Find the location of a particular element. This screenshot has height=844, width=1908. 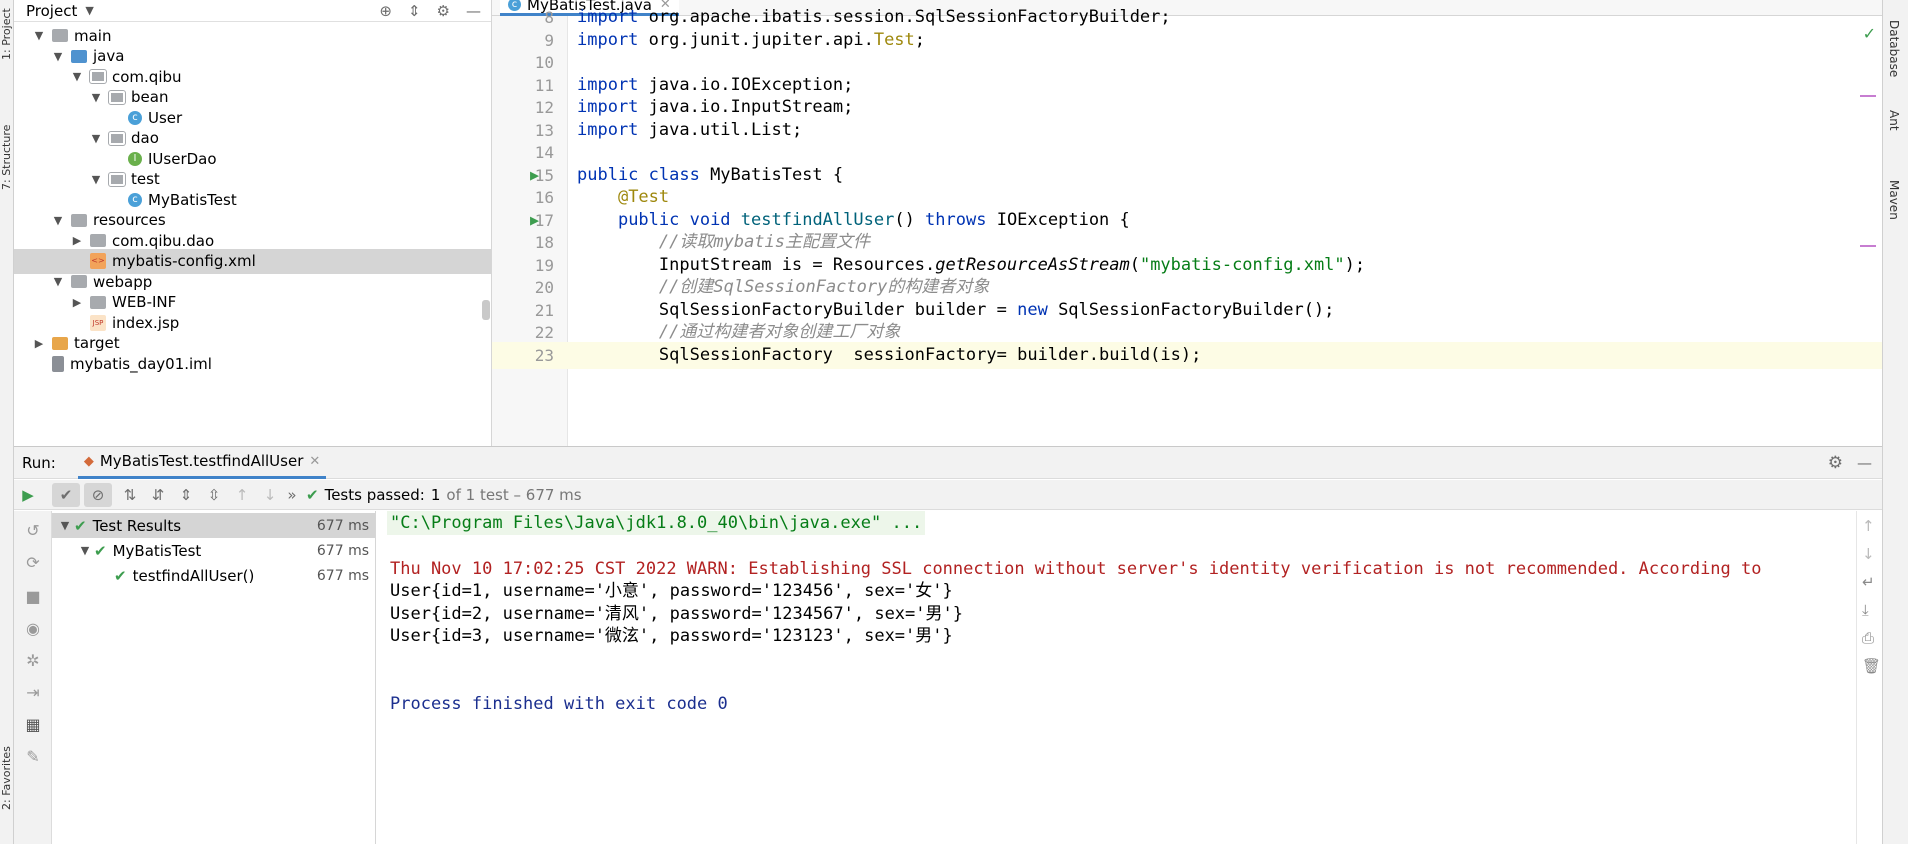

folder-blue-icon is located at coordinates (79, 56).